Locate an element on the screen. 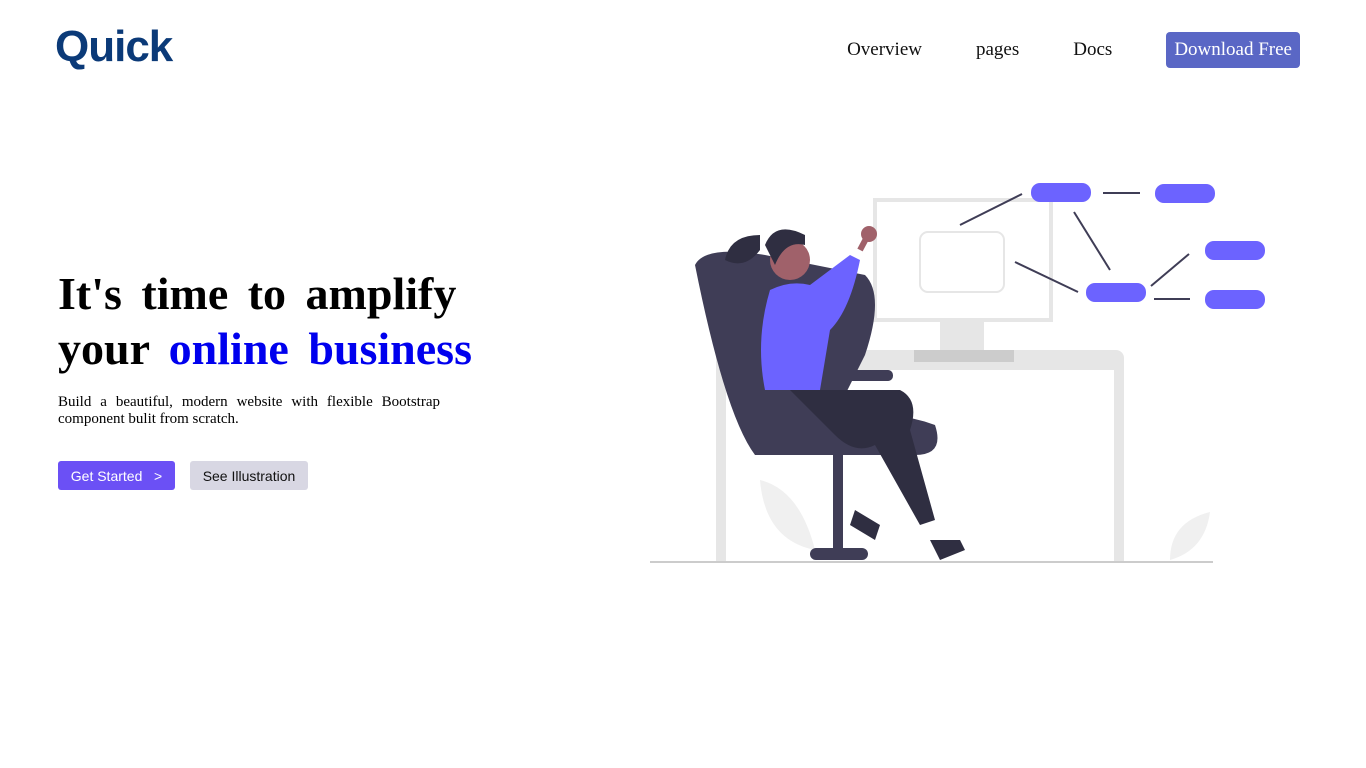 Image resolution: width=1366 pixels, height=768 pixels. get-started-button: Get Started > is located at coordinates (116, 475).